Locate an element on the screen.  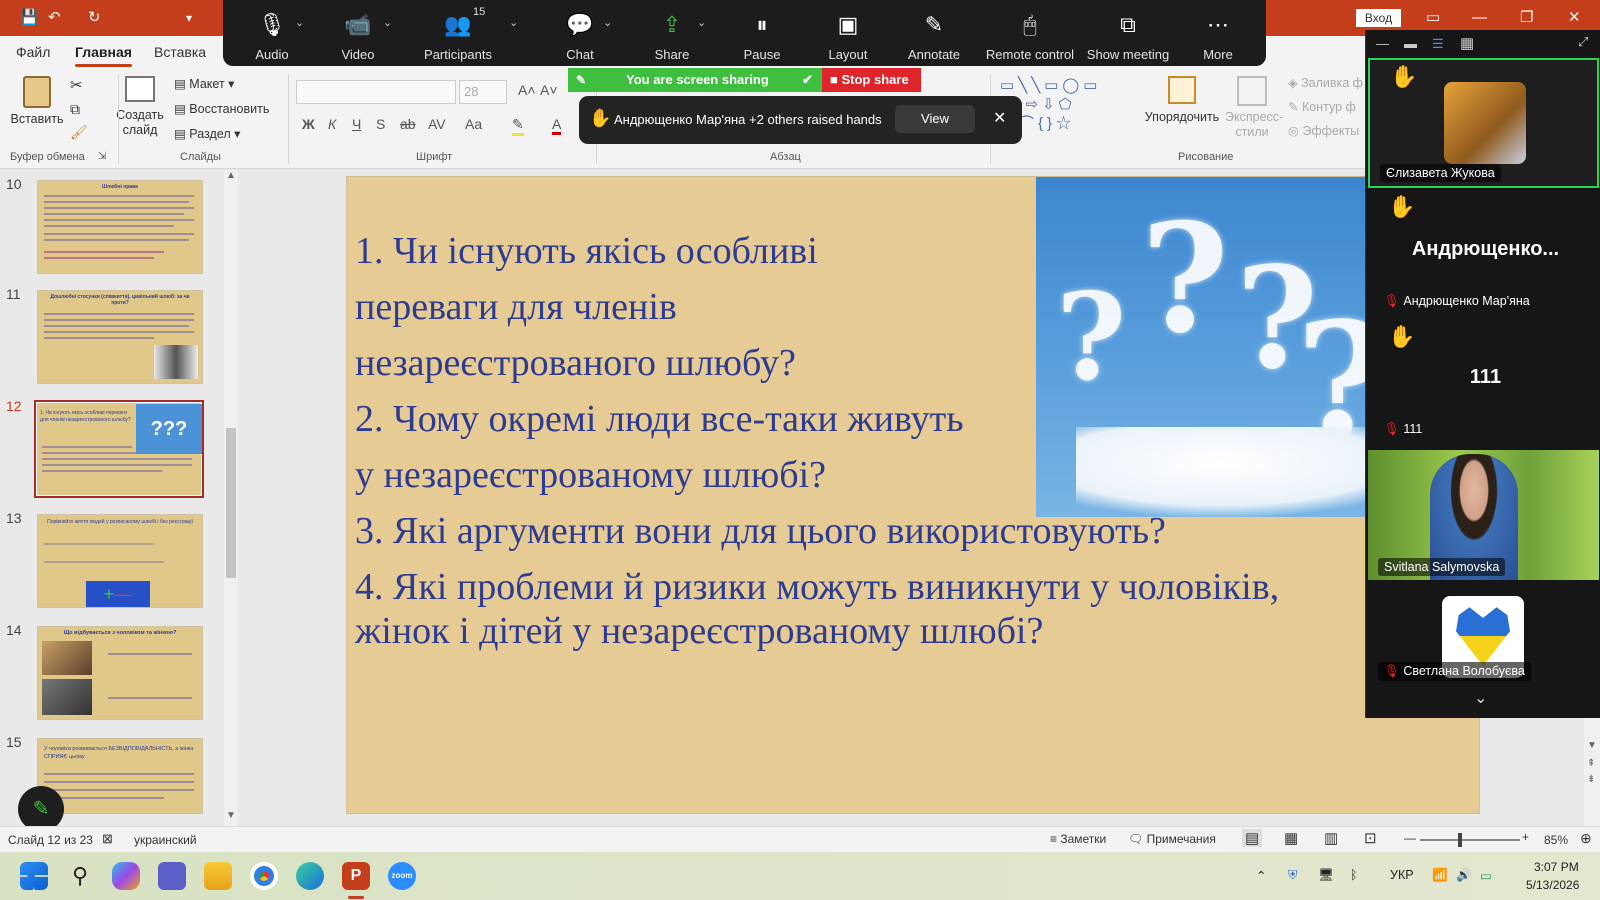
change-case-icon: Aa is located at coordinates (473, 124).